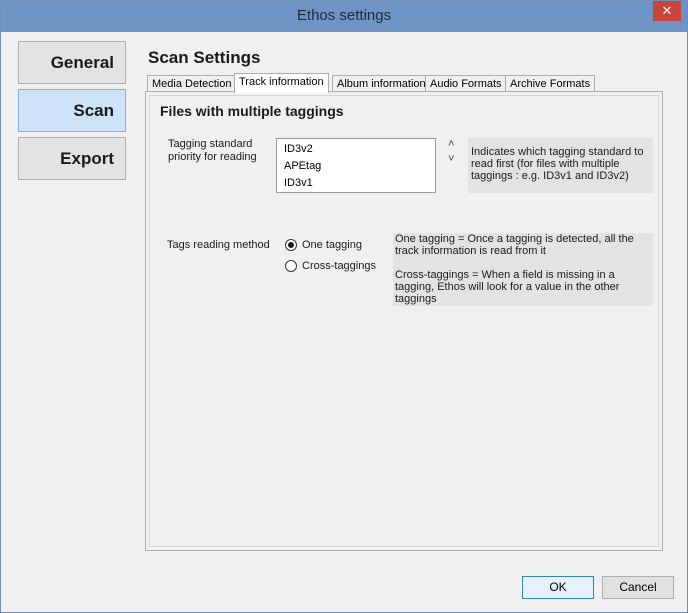  I want to click on priority-info-line2: read first (for files with multiple, so click(545, 164).